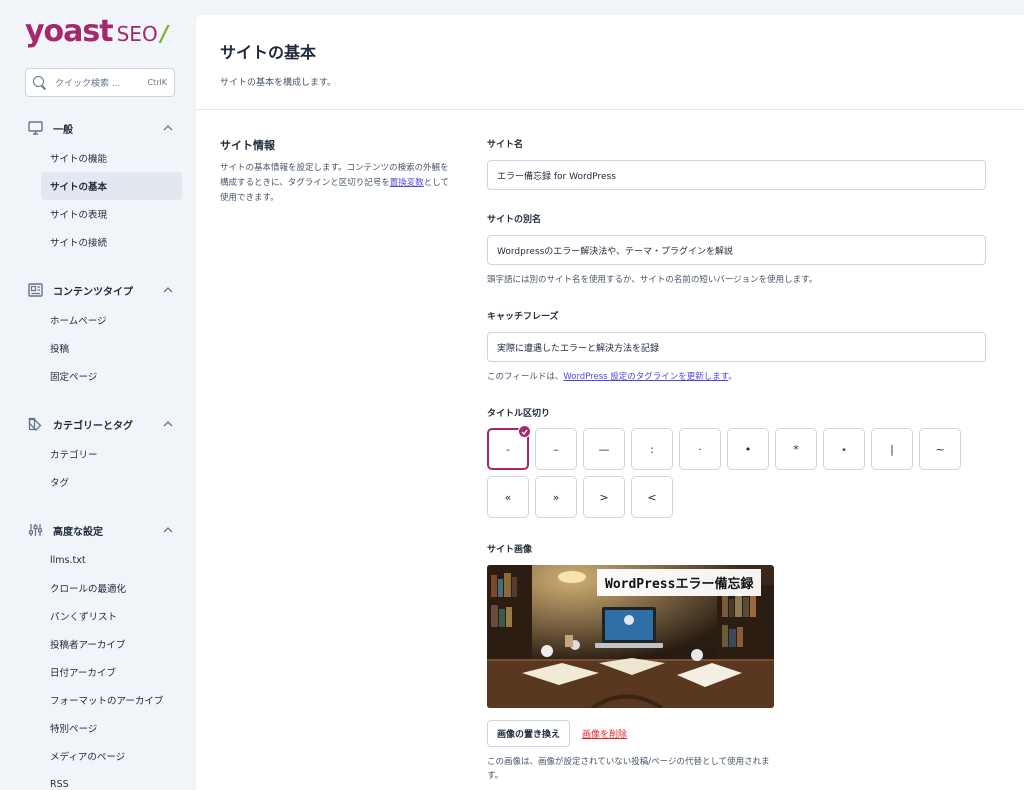 This screenshot has height=790, width=1024. I want to click on page-header: サイトの基本 サイトの基本を構成します。, so click(610, 62).